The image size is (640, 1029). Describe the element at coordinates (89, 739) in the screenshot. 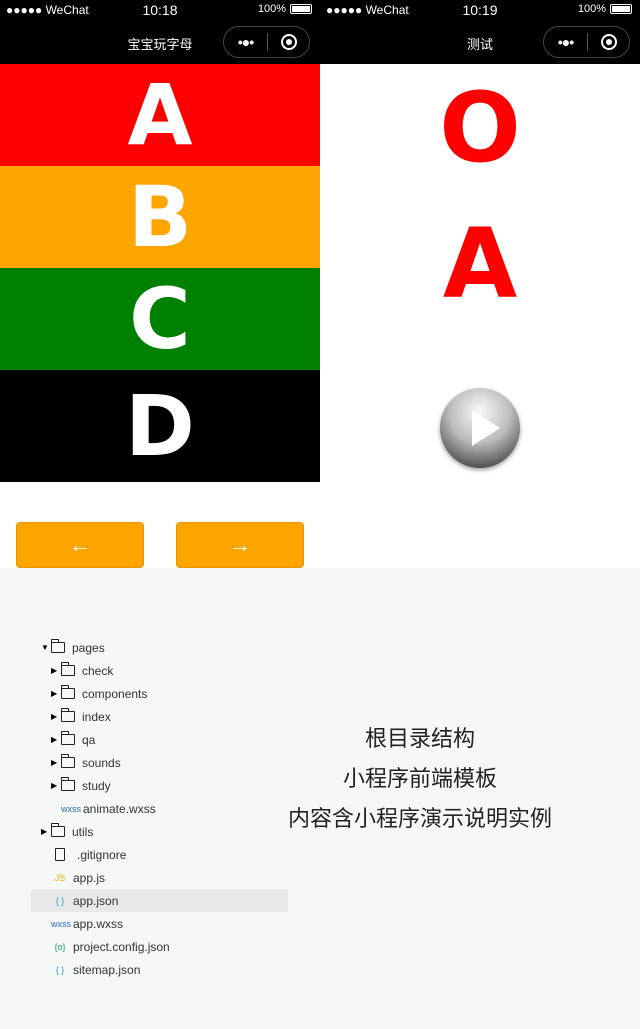

I see `tree-item-label: qa` at that location.